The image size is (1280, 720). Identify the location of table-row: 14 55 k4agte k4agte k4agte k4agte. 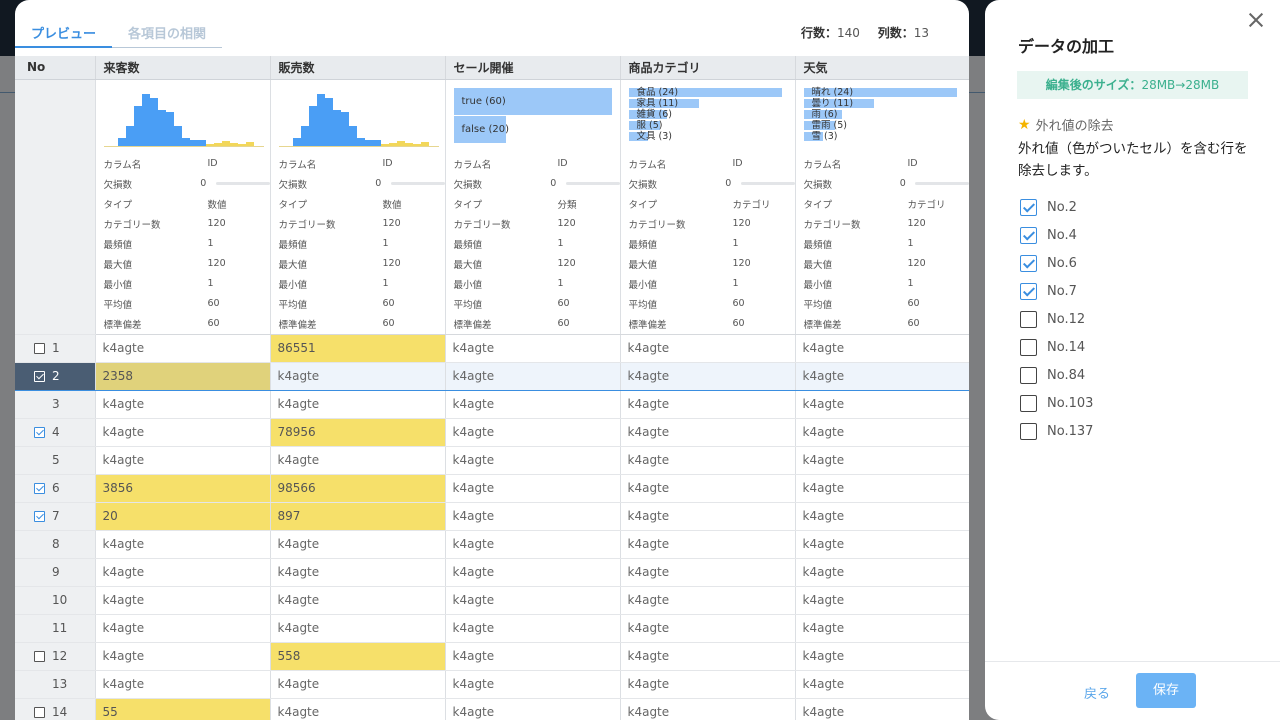
(492, 709).